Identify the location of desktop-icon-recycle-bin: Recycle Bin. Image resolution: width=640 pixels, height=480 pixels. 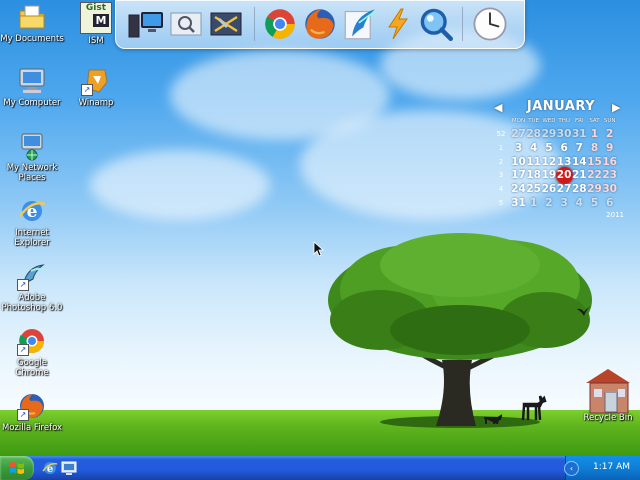
(608, 394).